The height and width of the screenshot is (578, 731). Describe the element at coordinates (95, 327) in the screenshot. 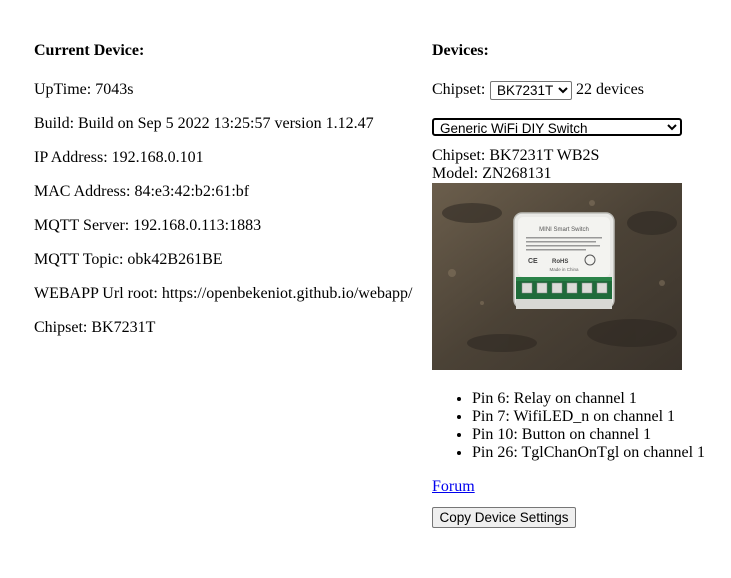

I see `chipset-text: Chipset: BK7231T` at that location.